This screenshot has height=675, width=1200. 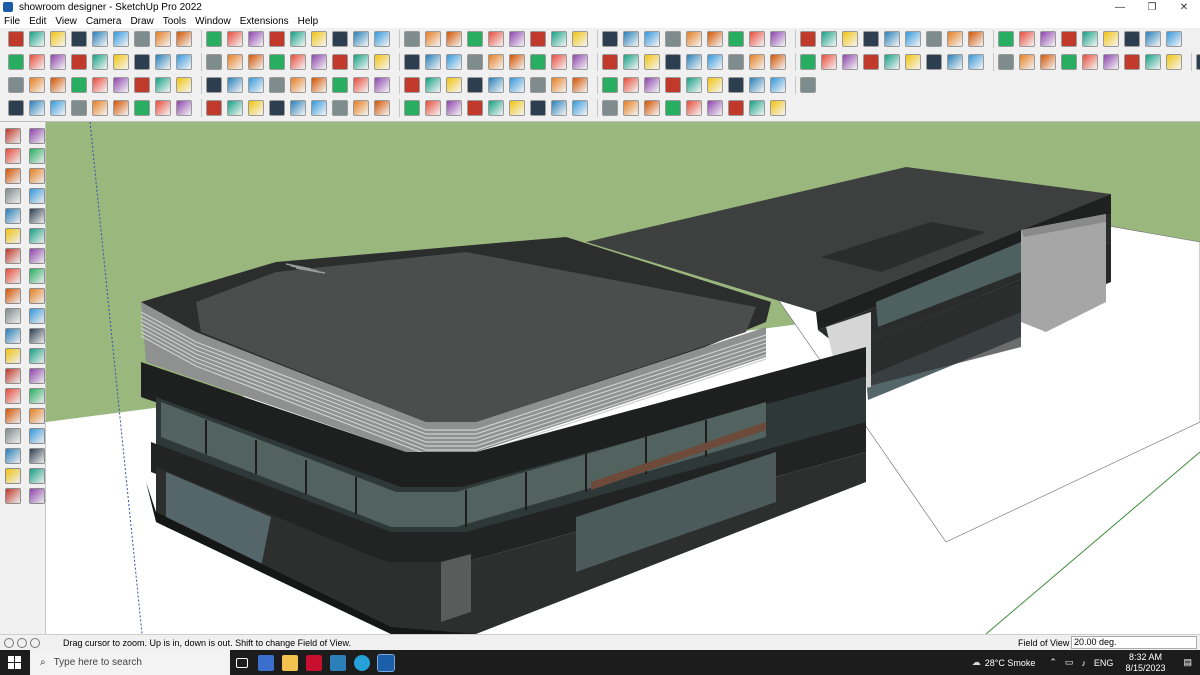 What do you see at coordinates (362, 662) in the screenshot?
I see `edge-browser-icon` at bounding box center [362, 662].